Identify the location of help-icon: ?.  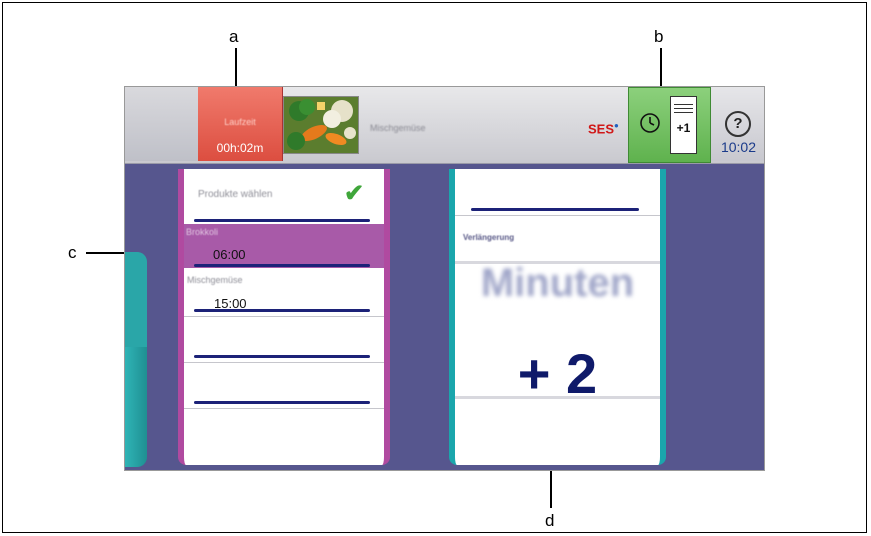
(738, 124).